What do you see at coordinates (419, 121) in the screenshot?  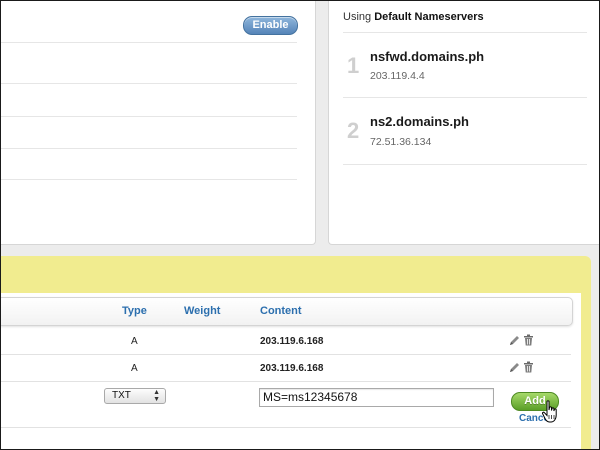 I see `nameserver-name: ns2.domains.ph` at bounding box center [419, 121].